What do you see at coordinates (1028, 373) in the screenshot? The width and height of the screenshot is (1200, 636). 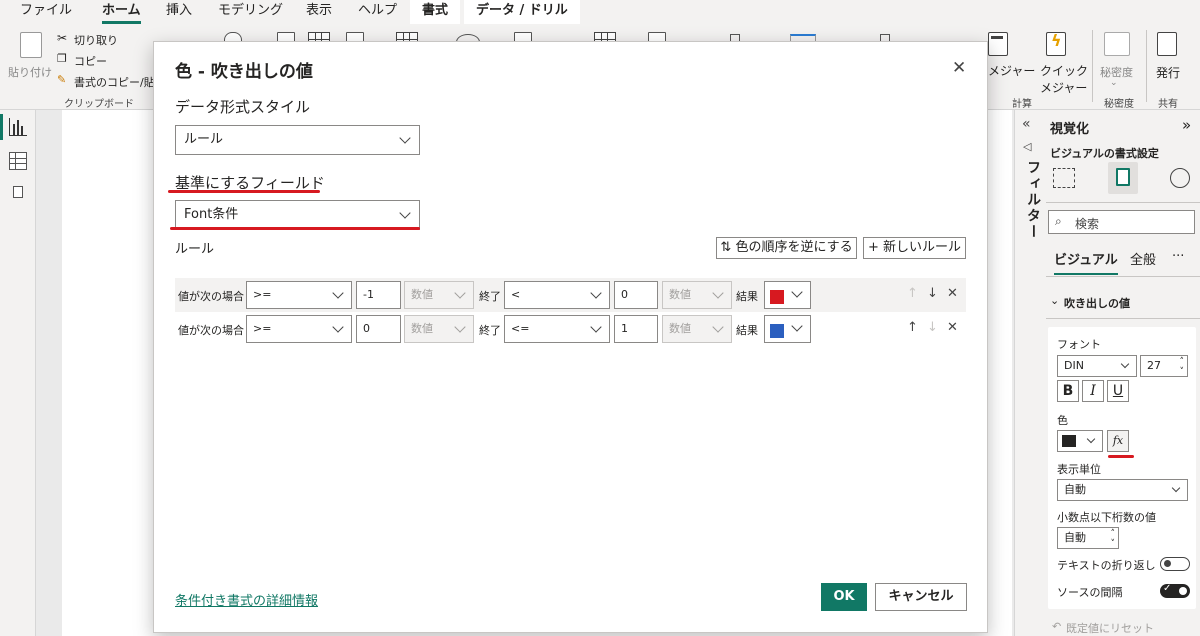 I see `filter-pane-collapsed: « ◁ フィルター` at bounding box center [1028, 373].